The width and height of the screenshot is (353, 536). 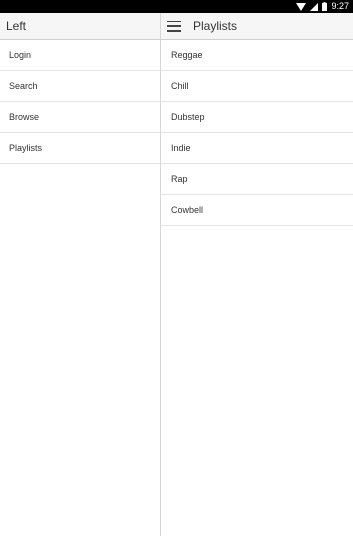 I want to click on menu-item-label: Browse, so click(x=24, y=117).